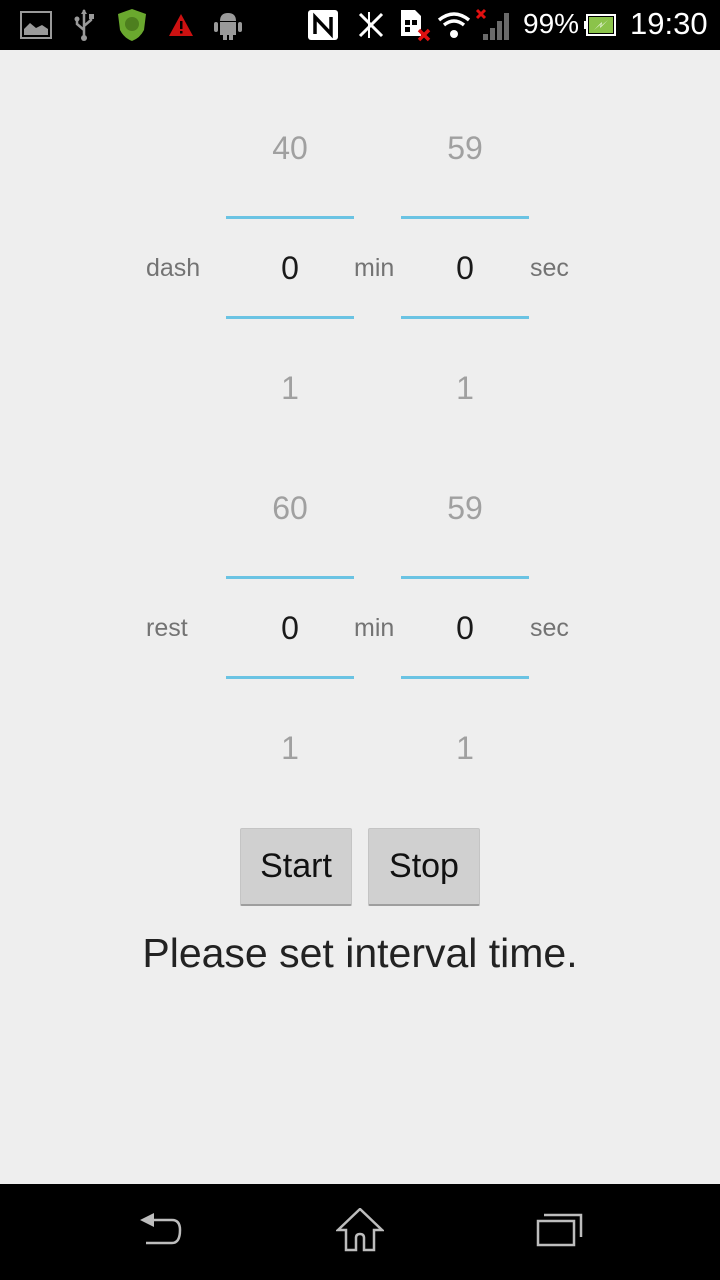  What do you see at coordinates (290, 388) in the screenshot?
I see `dash-minutes-next: 1` at bounding box center [290, 388].